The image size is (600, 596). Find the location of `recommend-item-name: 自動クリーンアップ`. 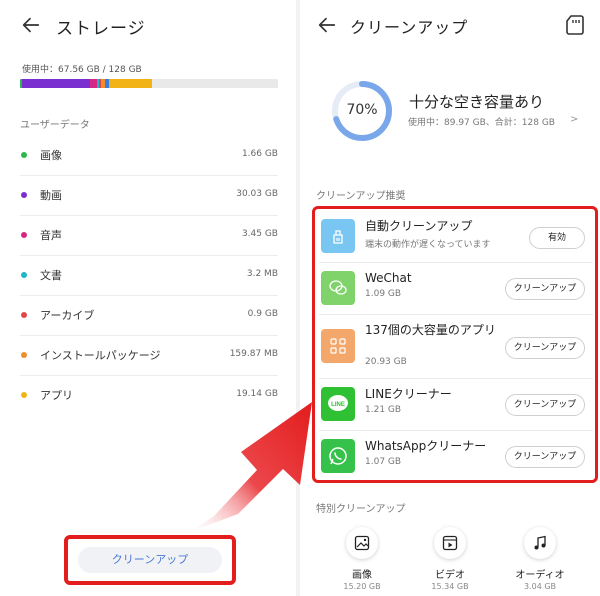

recommend-item-name: 自動クリーンアップ is located at coordinates (419, 226).